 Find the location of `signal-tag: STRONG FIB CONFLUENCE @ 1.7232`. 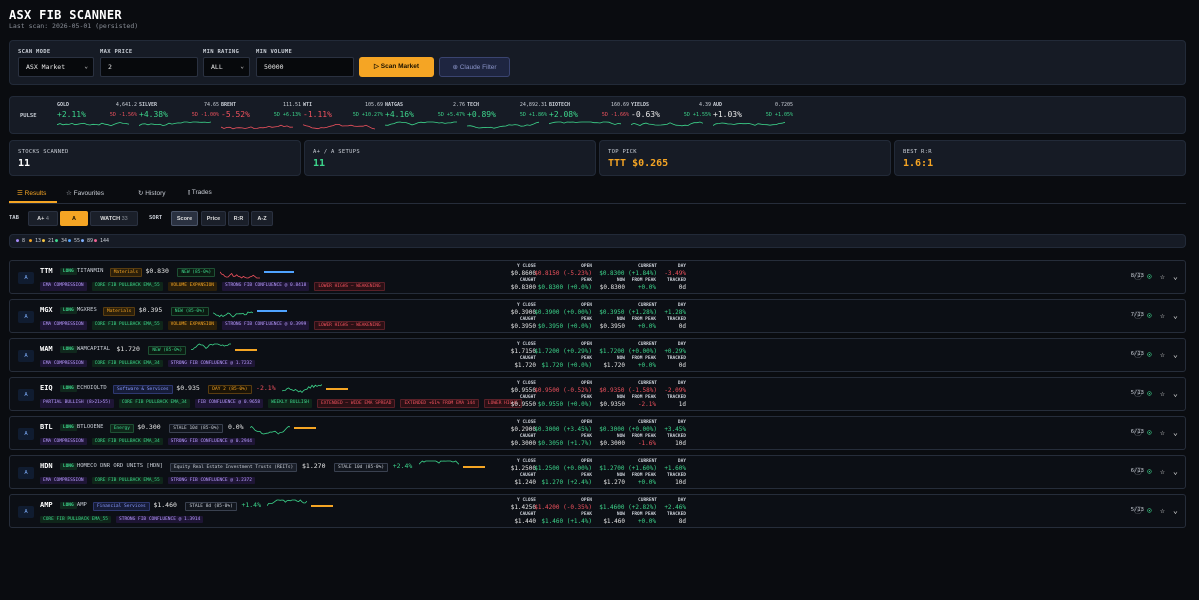

signal-tag: STRONG FIB CONFLUENCE @ 1.7232 is located at coordinates (211, 363).